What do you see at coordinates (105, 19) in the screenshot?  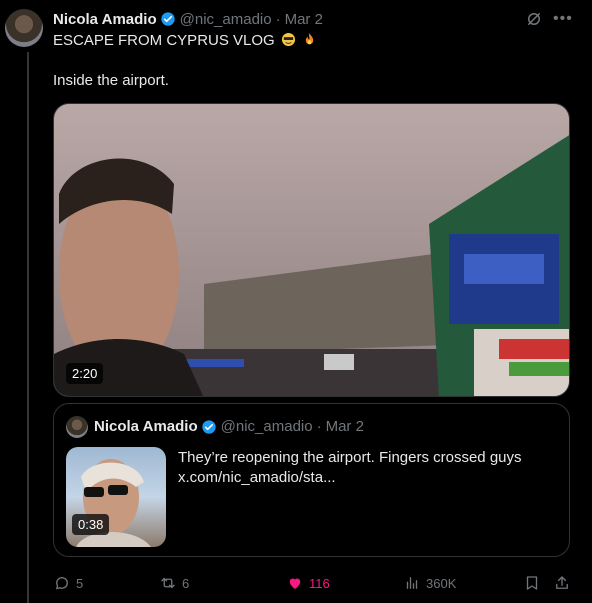 I see `author-name: Nicola Amadio` at bounding box center [105, 19].